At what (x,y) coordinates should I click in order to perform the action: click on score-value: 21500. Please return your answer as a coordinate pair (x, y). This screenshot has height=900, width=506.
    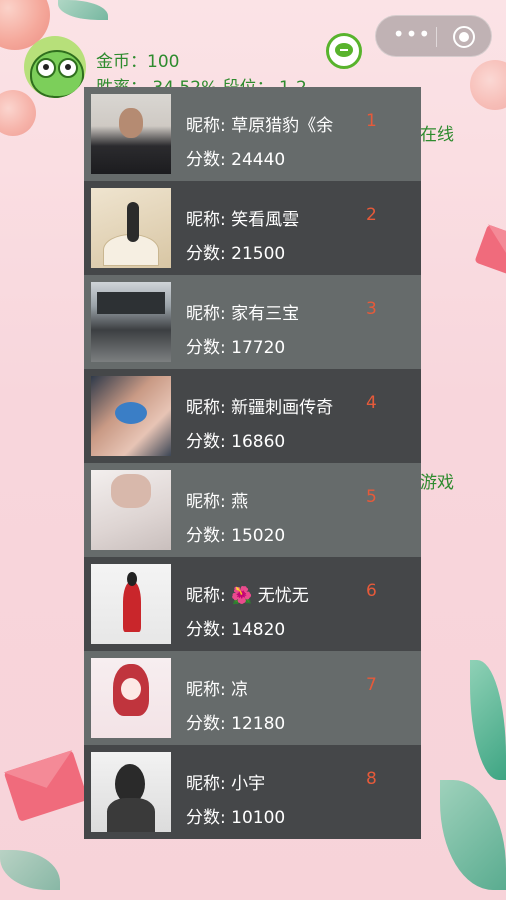
    Looking at the image, I should click on (258, 254).